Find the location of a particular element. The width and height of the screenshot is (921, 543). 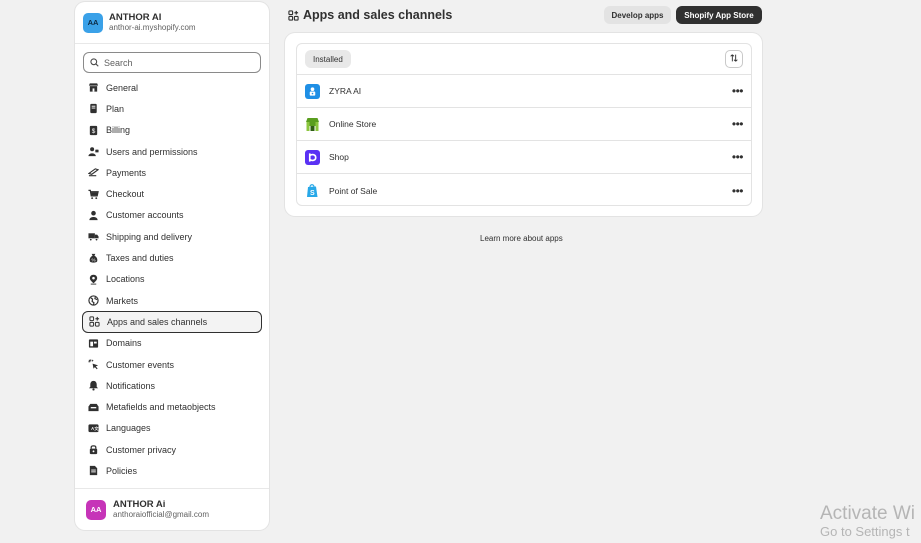

globe-icon is located at coordinates (93, 300).